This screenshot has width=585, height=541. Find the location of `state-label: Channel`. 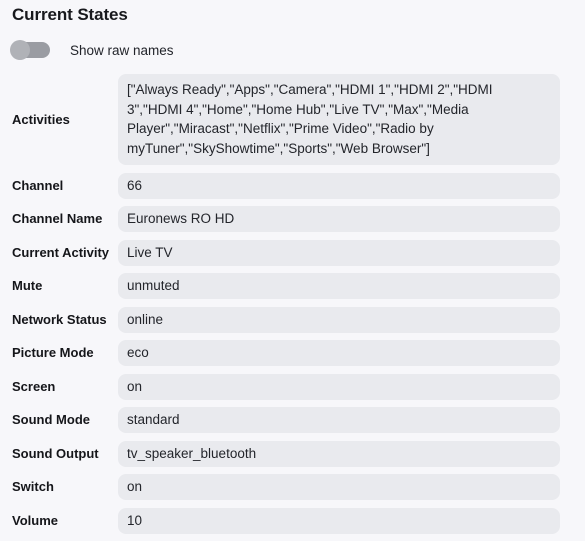

state-label: Channel is located at coordinates (38, 185).